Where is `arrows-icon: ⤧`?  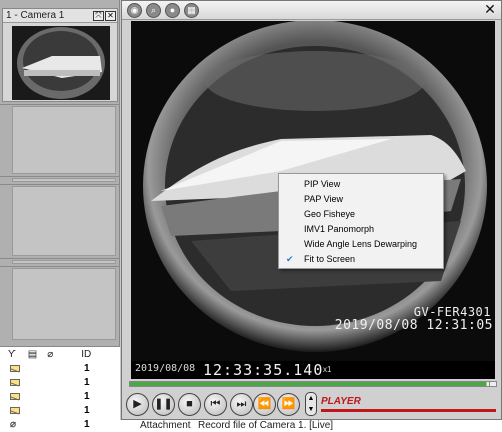
arrows-icon: ⤧ is located at coordinates (98, 15).